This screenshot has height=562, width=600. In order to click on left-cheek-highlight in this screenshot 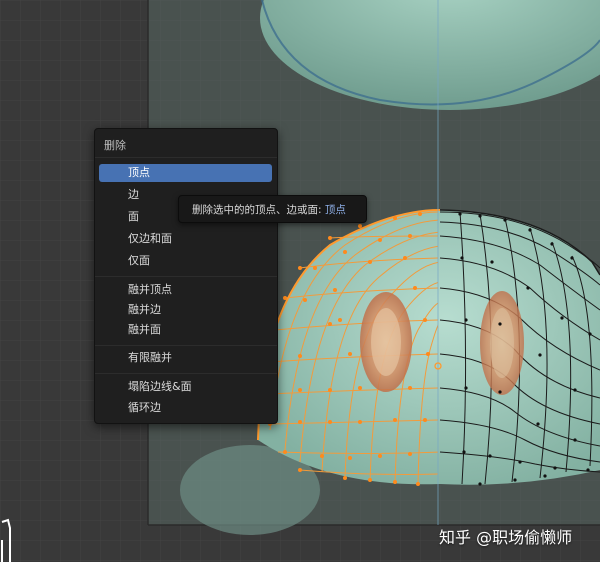, I will do `click(386, 342)`.